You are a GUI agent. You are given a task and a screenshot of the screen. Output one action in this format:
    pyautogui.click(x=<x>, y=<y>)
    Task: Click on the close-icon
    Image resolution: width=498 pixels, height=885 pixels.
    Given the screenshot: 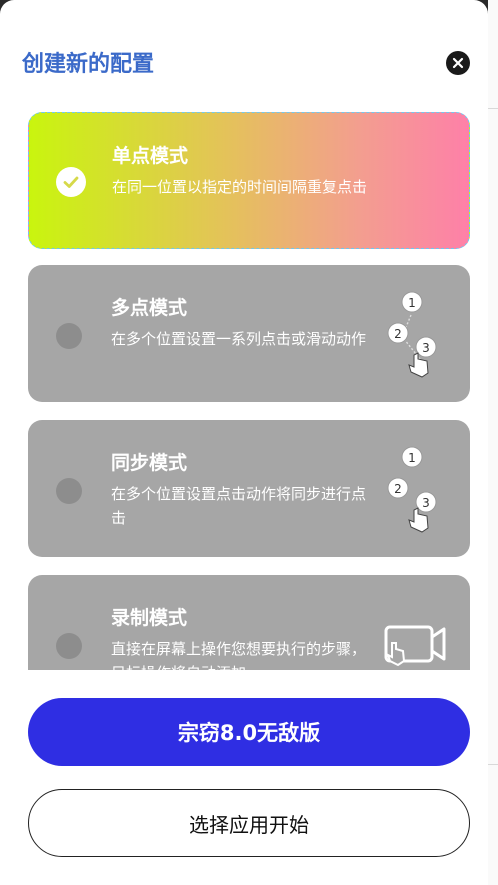 What is the action you would take?
    pyautogui.click(x=458, y=63)
    